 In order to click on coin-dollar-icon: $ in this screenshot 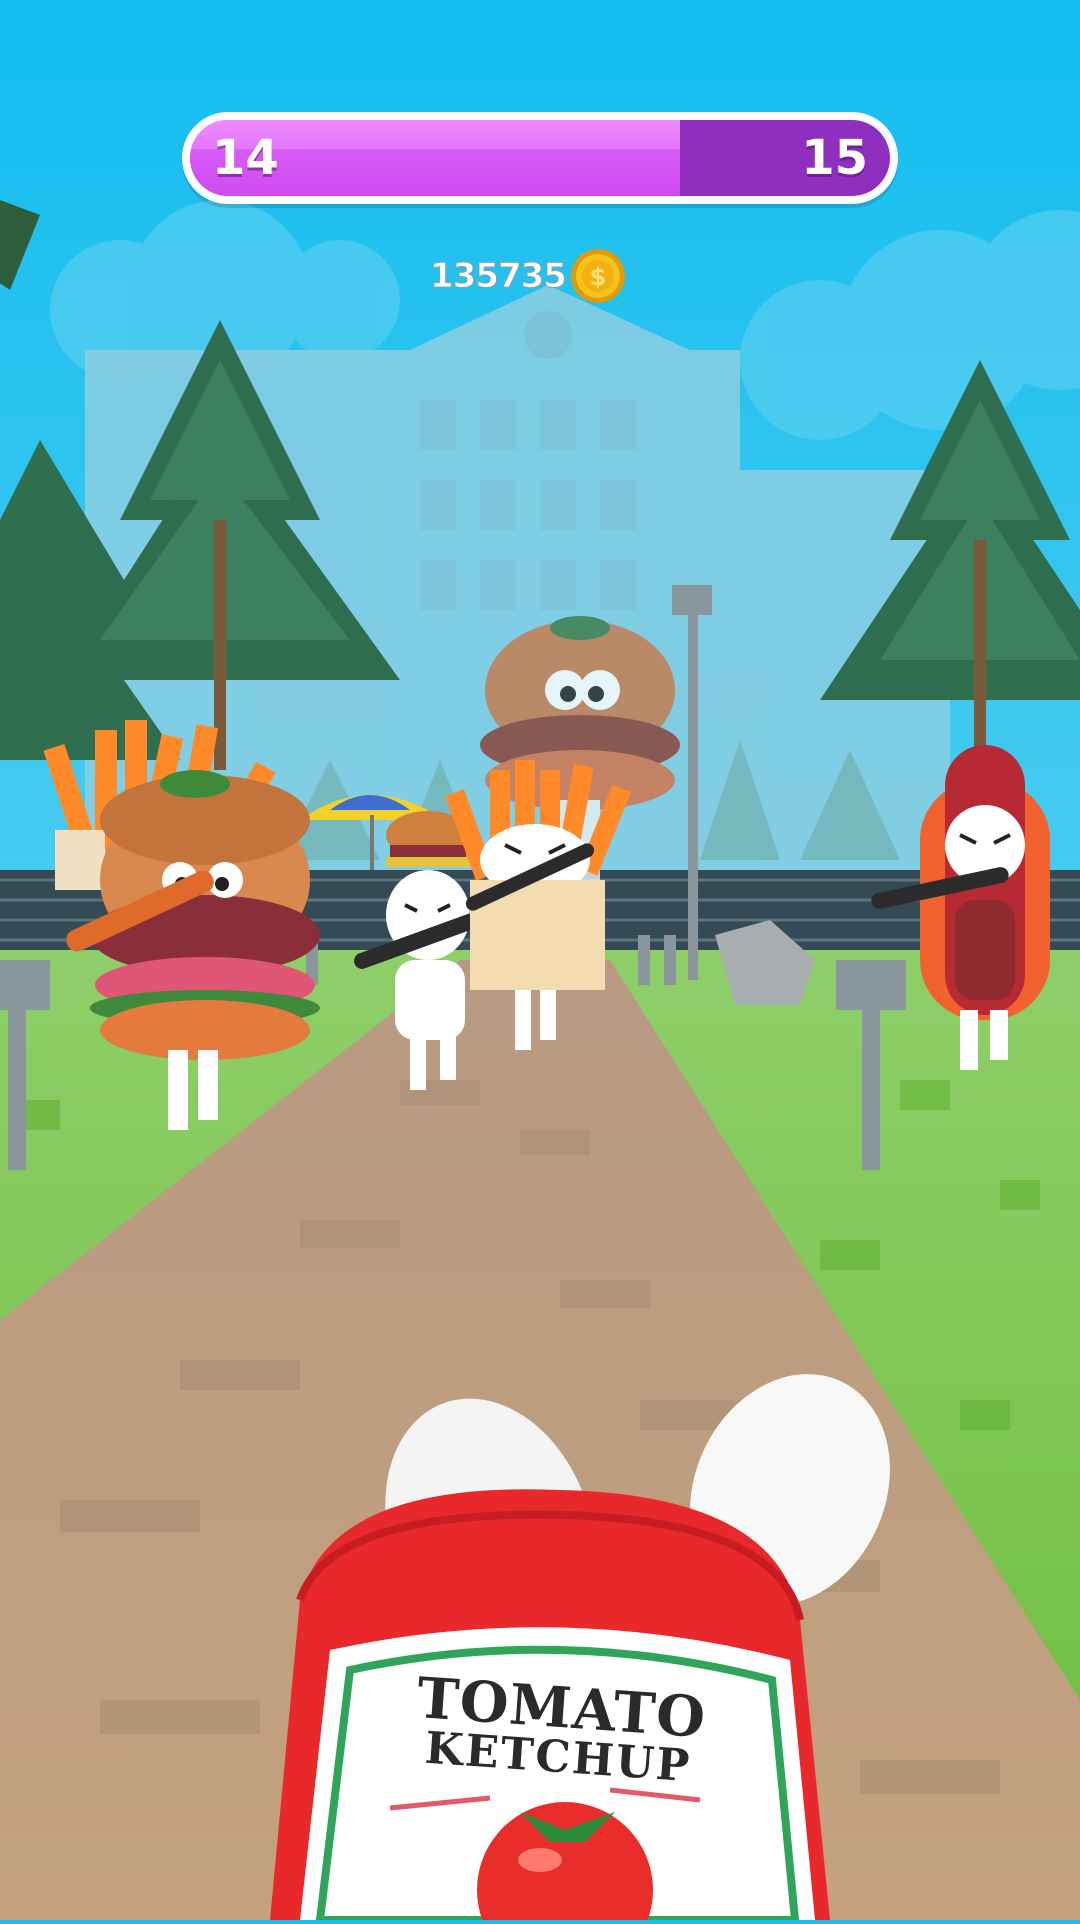, I will do `click(597, 276)`.